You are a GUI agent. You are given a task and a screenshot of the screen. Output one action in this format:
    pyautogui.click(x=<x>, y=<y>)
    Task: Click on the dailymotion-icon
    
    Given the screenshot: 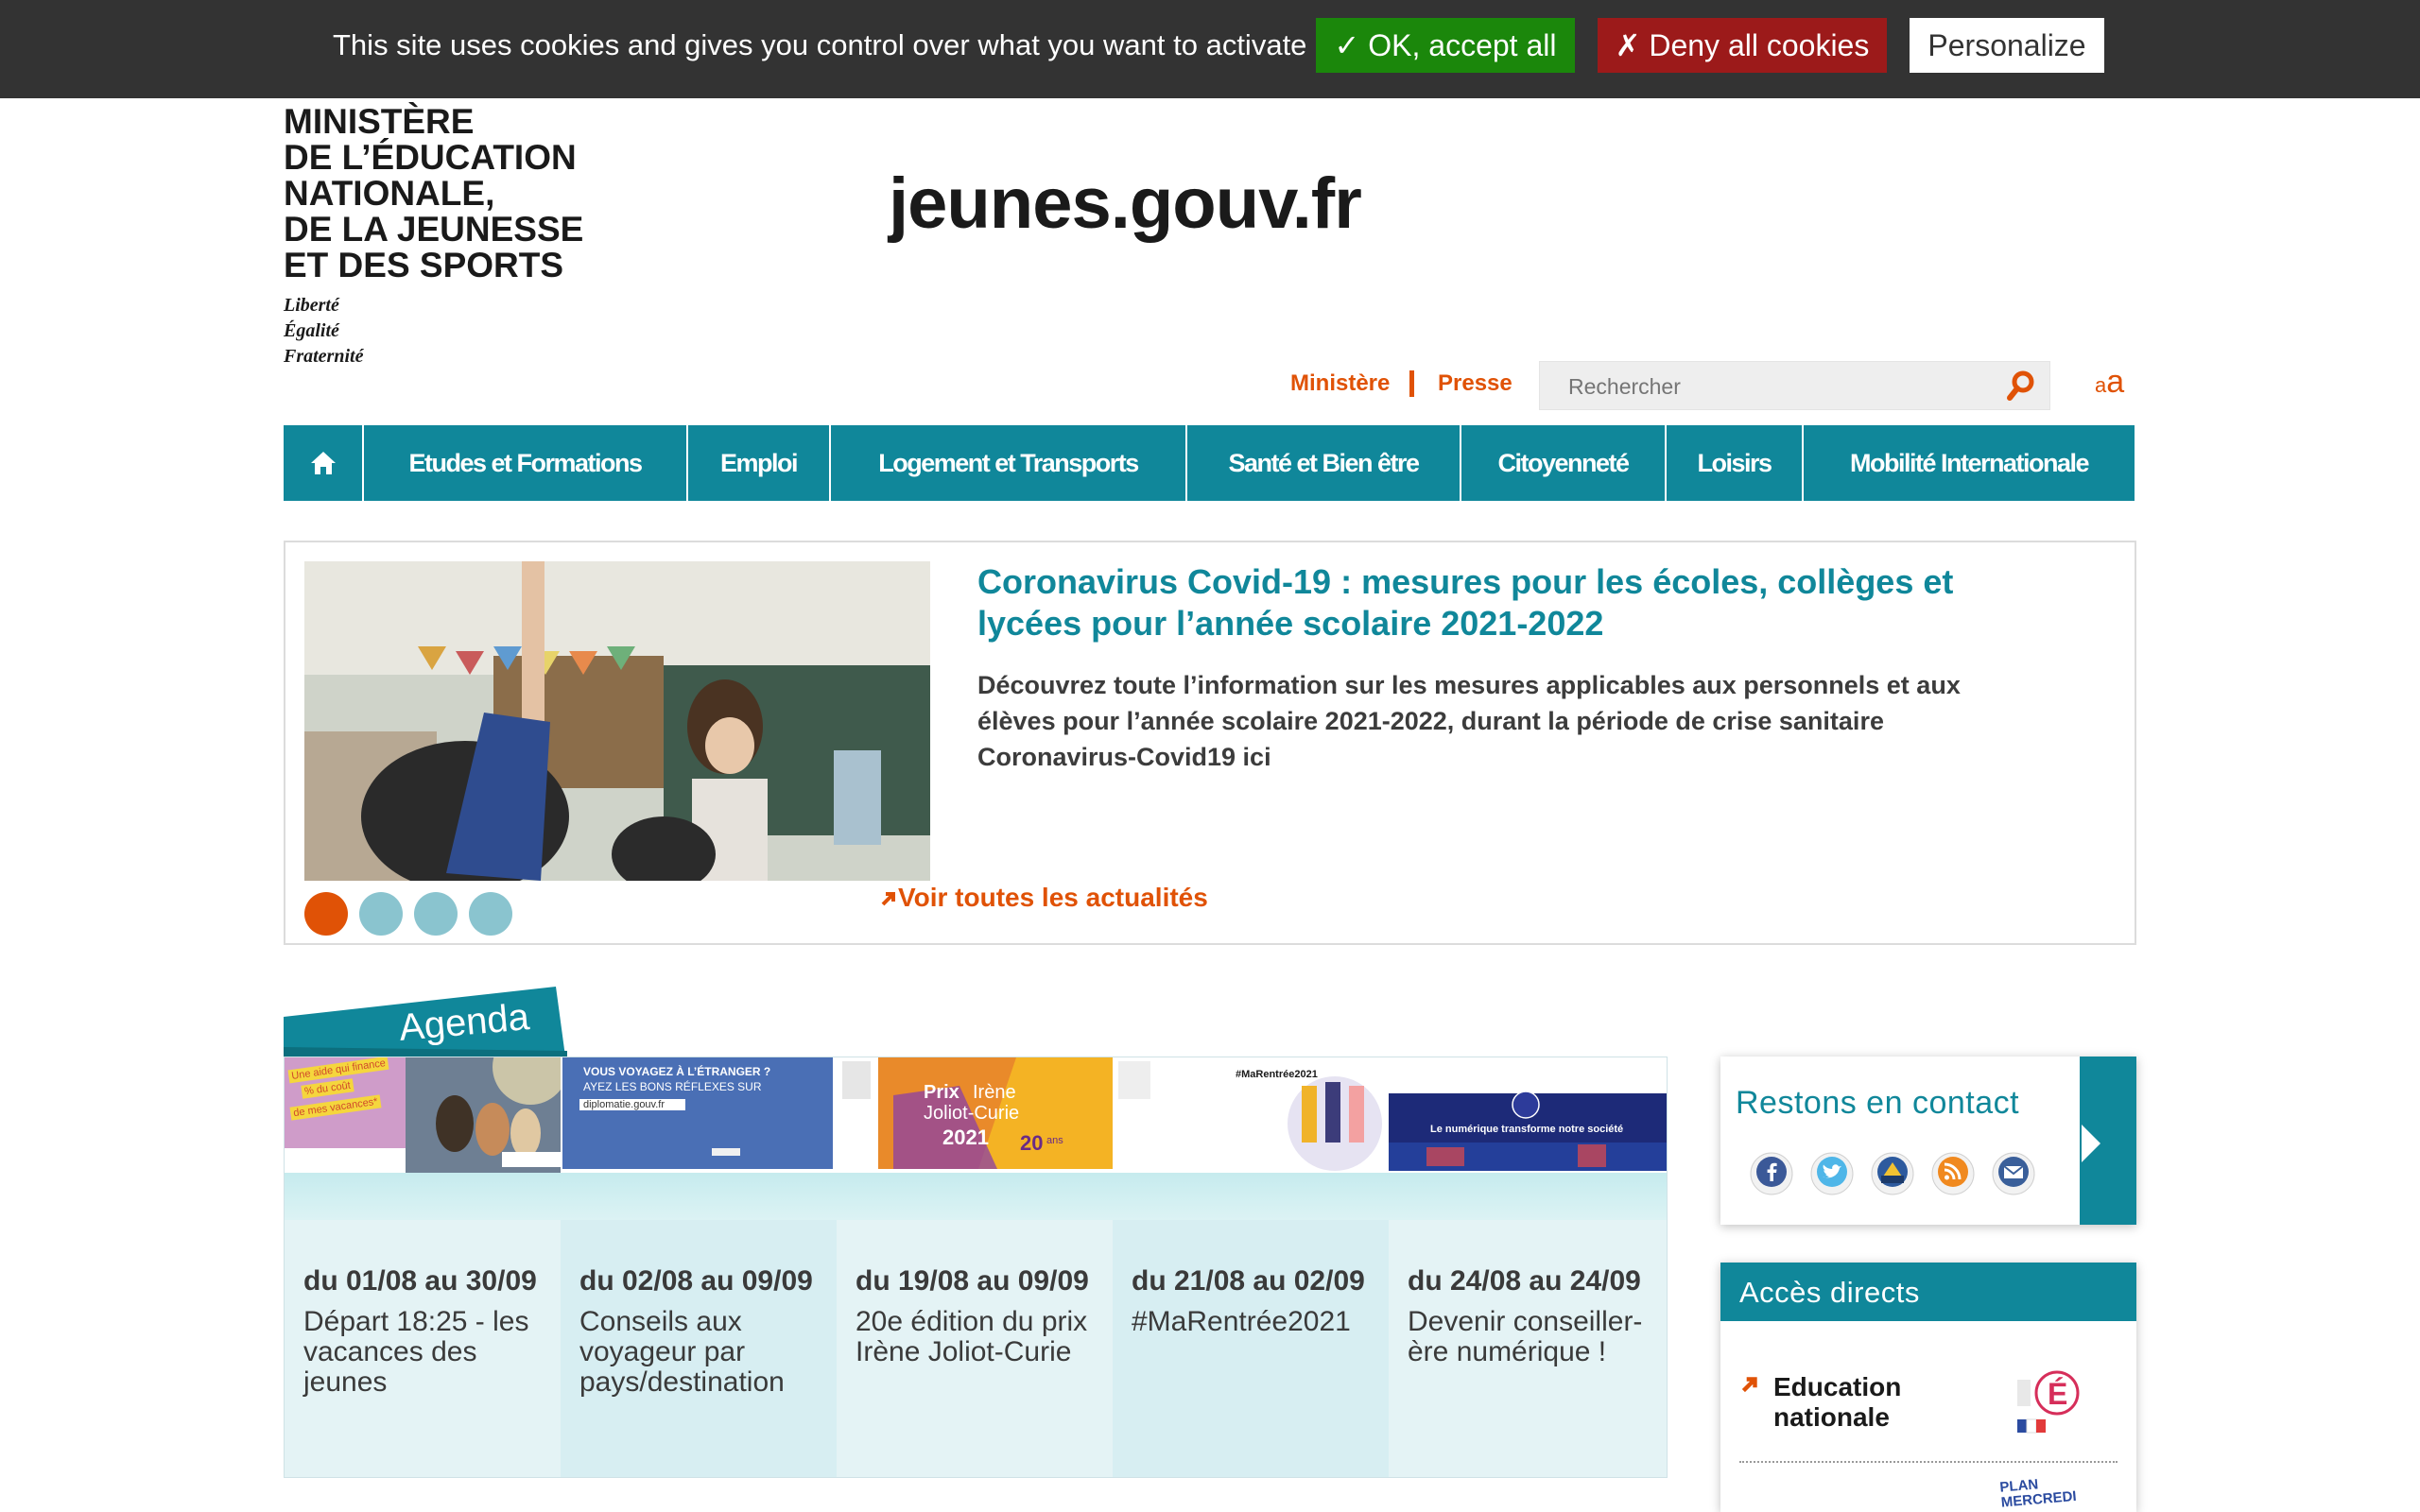 What is the action you would take?
    pyautogui.click(x=1893, y=1173)
    